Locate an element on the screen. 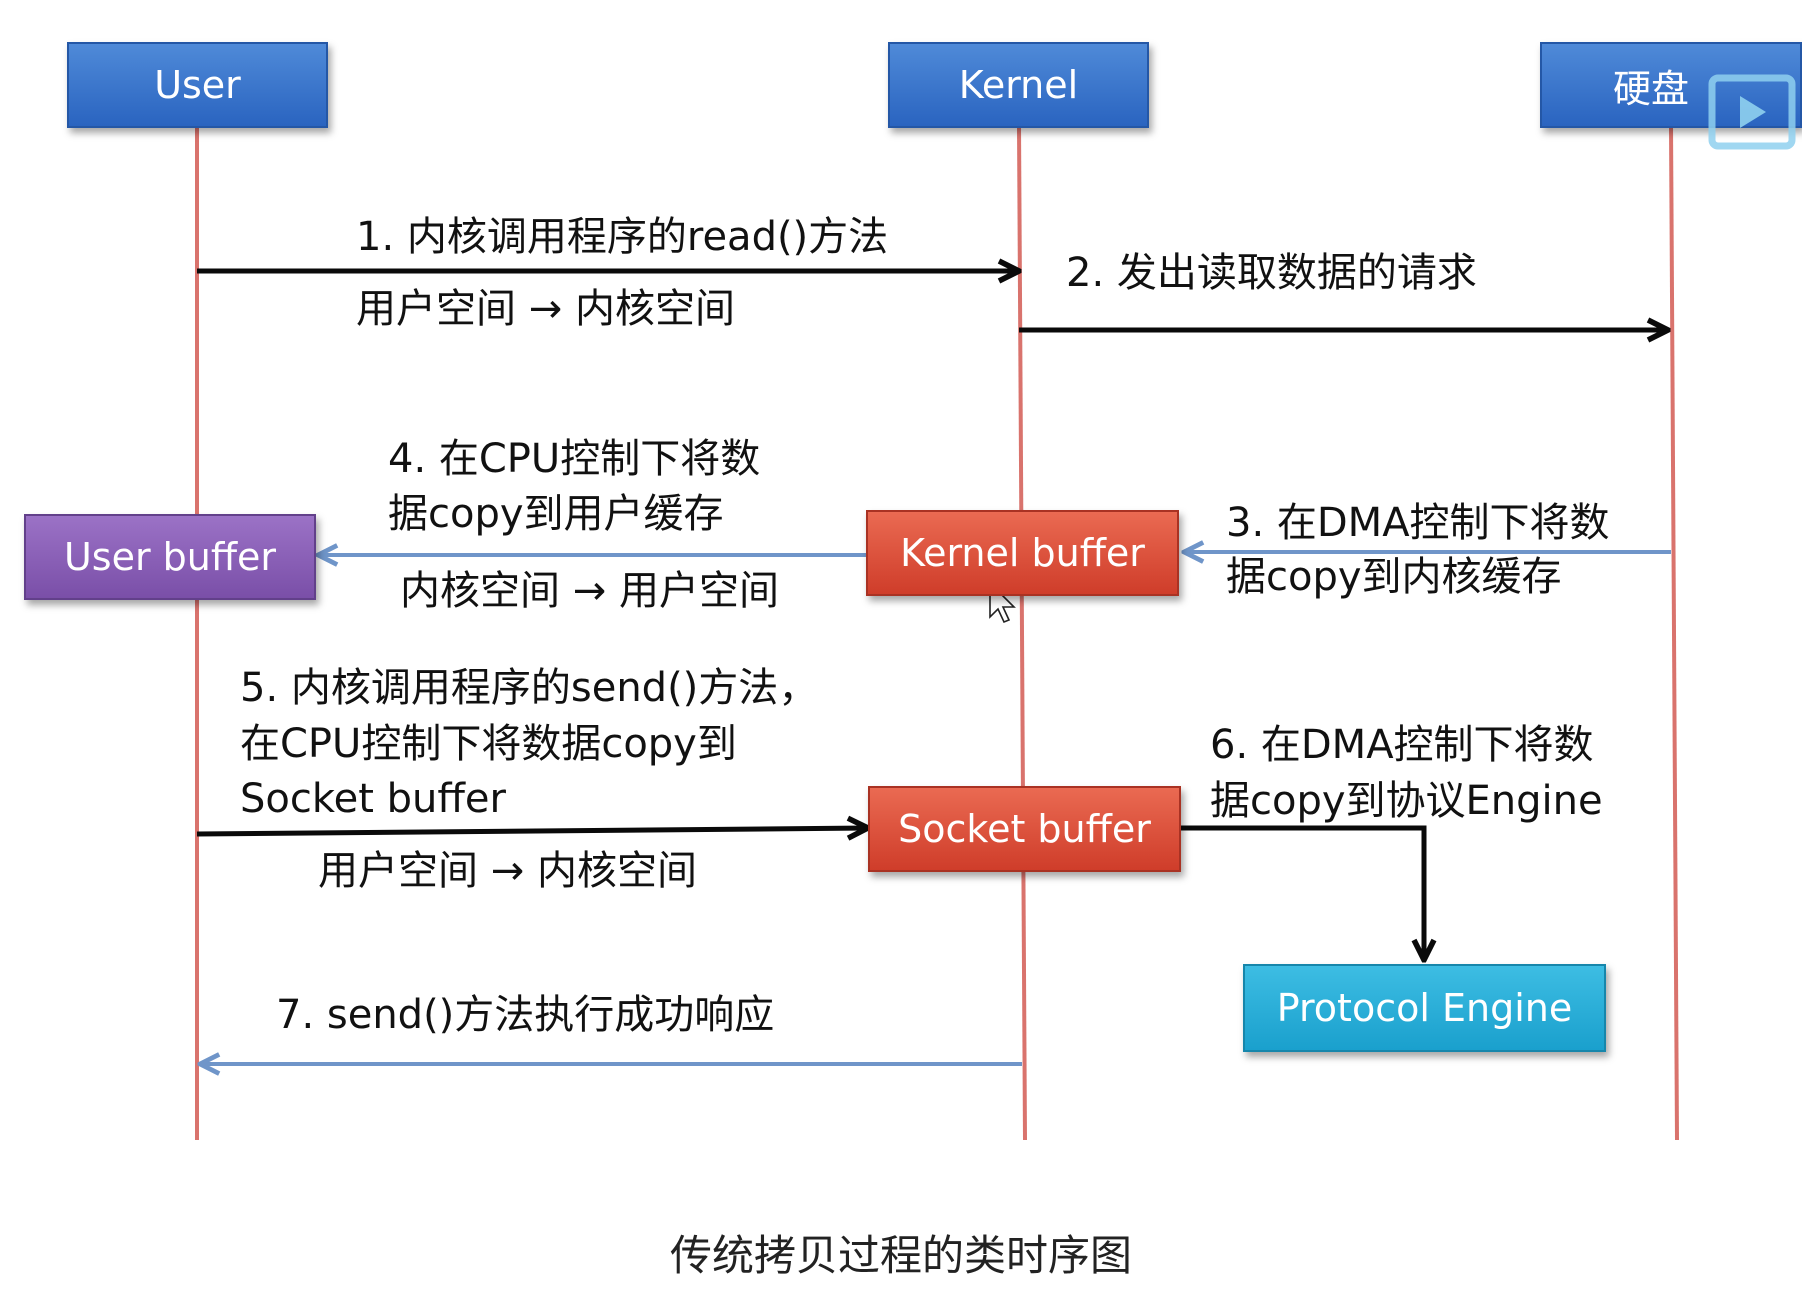 This screenshot has height=1306, width=1802. step-5-line-1: 5. 内核调用程序的send()方法， is located at coordinates (529, 688).